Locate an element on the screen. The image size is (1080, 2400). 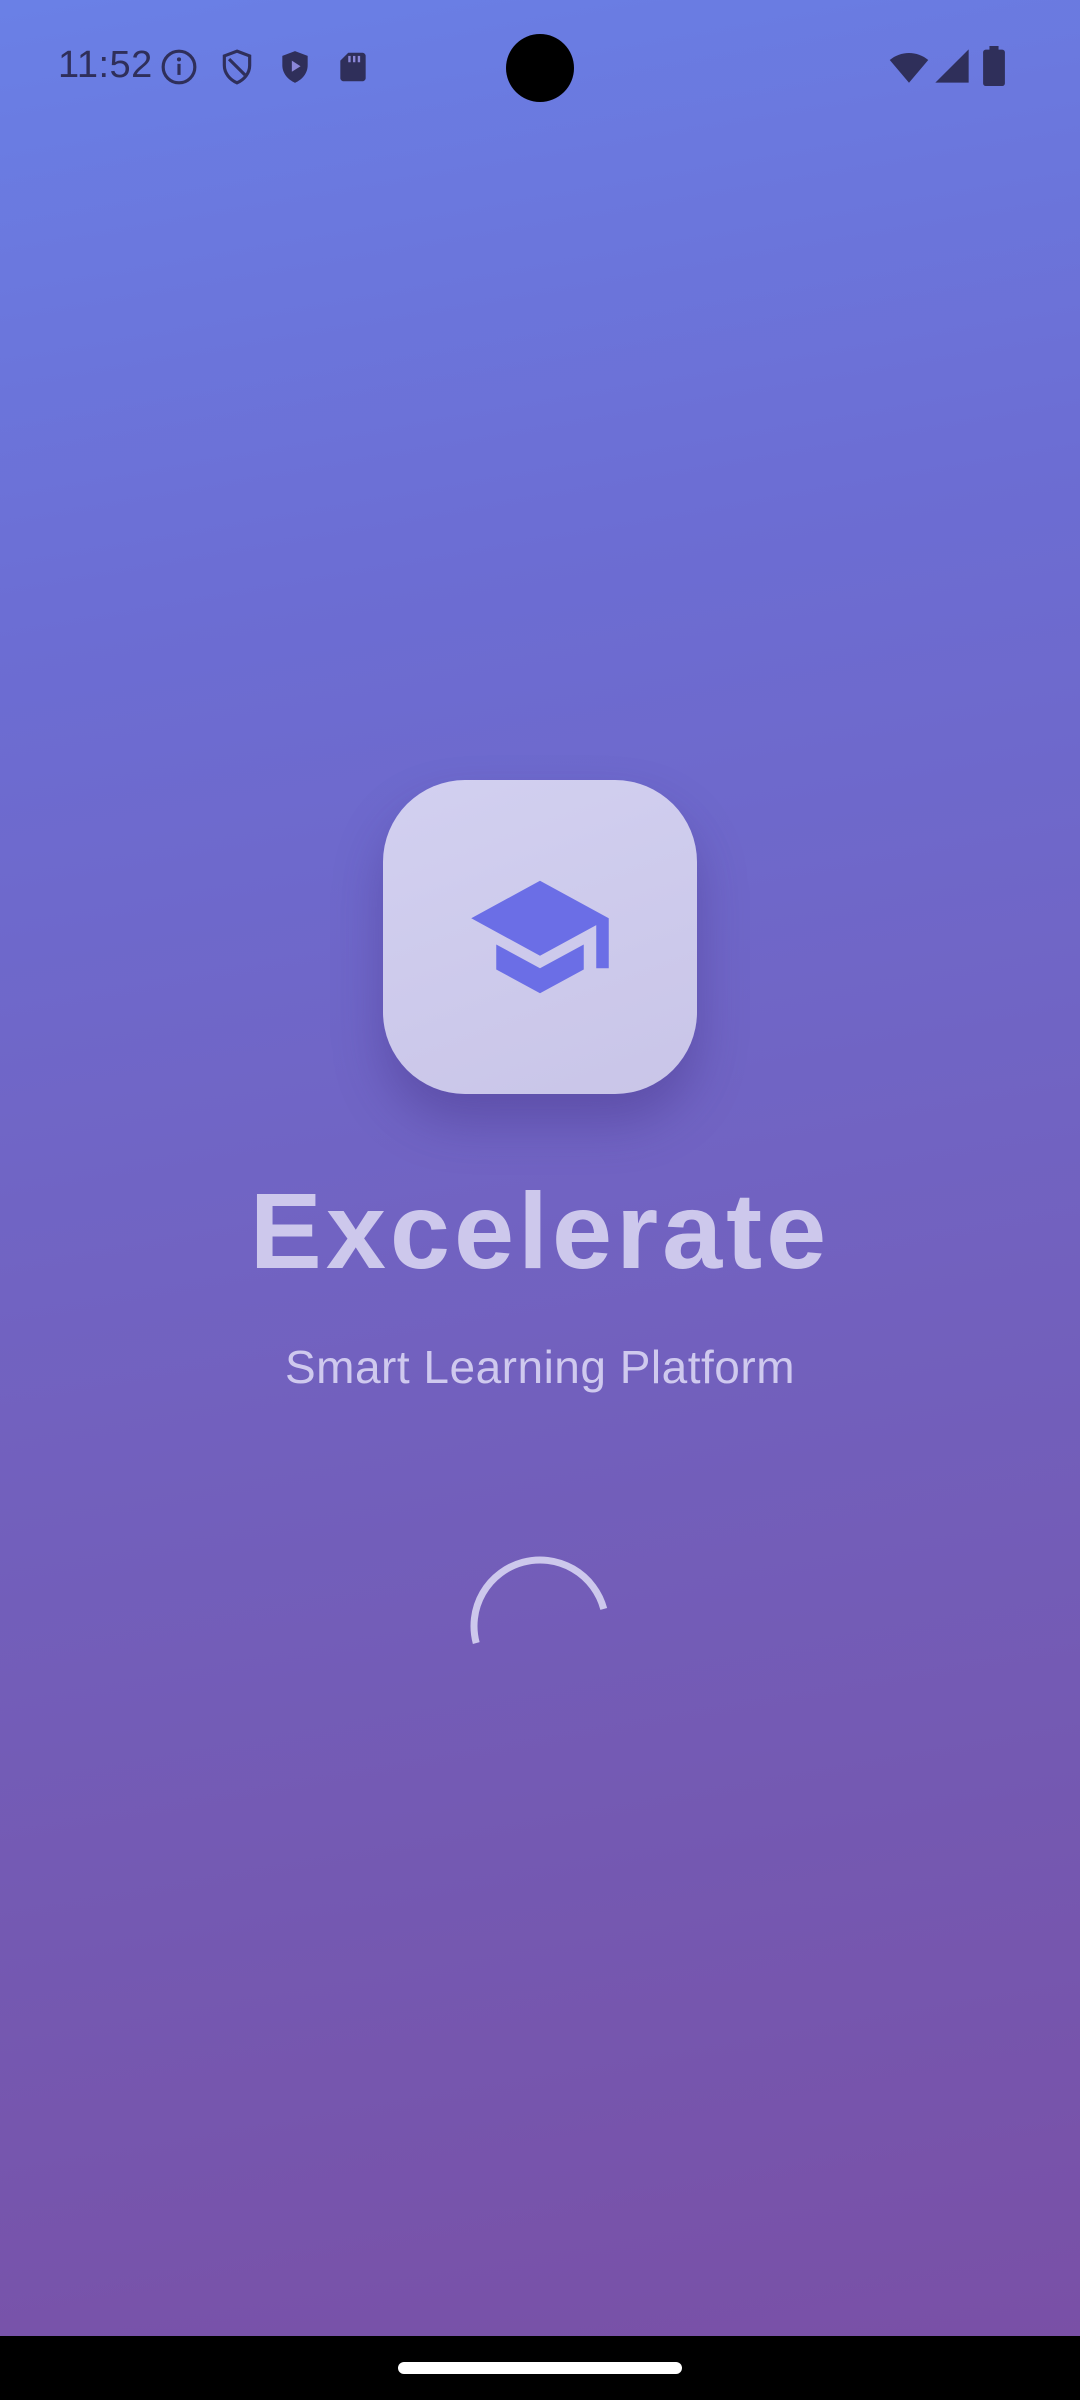
home-indicator is located at coordinates (540, 2368).